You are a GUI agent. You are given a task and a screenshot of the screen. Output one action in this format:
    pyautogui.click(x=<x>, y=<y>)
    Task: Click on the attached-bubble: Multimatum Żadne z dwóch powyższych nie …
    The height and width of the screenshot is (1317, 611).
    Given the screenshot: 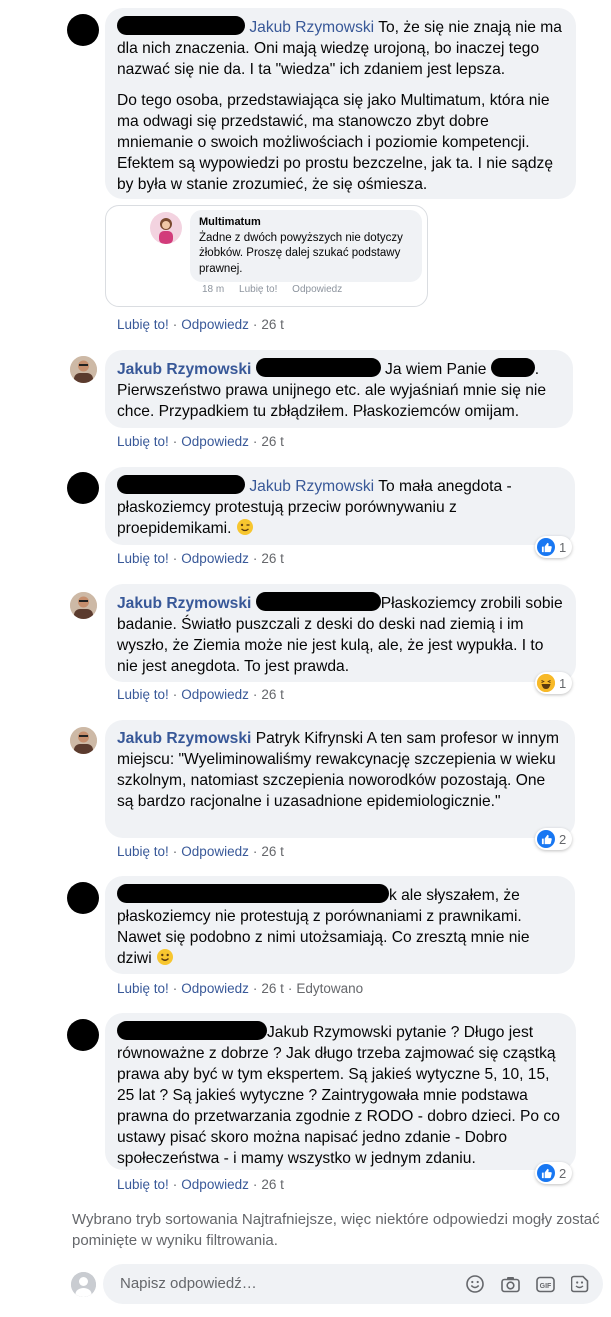 What is the action you would take?
    pyautogui.click(x=306, y=246)
    